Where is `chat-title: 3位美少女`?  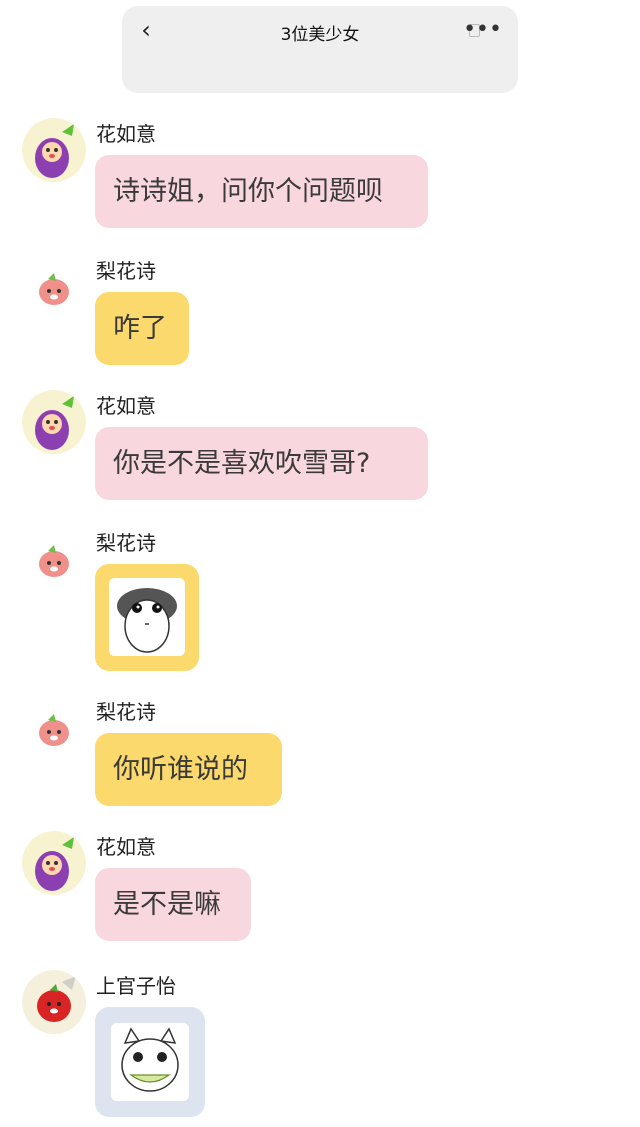 chat-title: 3位美少女 is located at coordinates (320, 35).